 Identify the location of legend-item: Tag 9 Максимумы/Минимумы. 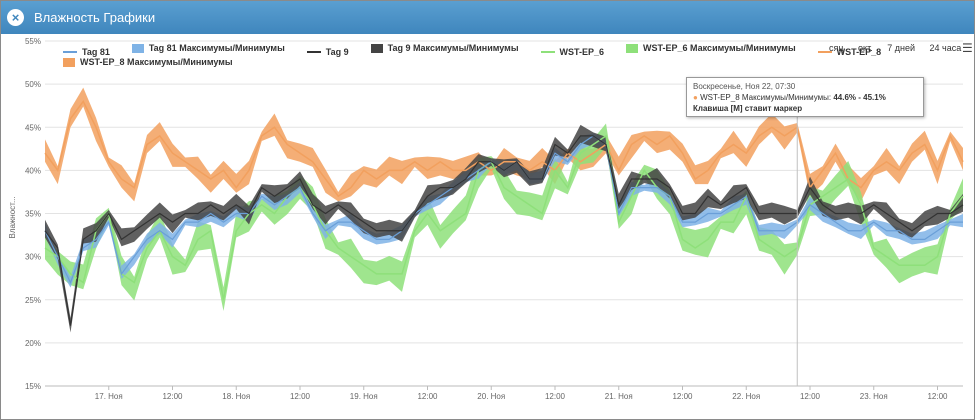
(444, 48).